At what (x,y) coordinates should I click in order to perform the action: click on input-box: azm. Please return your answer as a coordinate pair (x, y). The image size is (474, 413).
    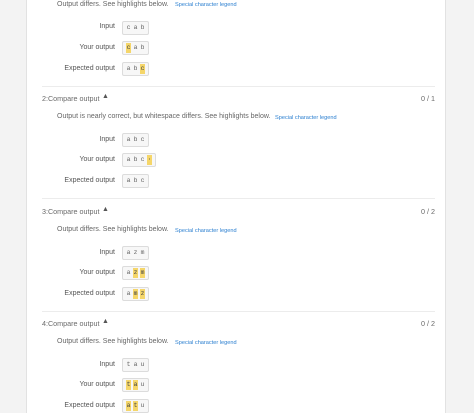
    Looking at the image, I should click on (135, 253).